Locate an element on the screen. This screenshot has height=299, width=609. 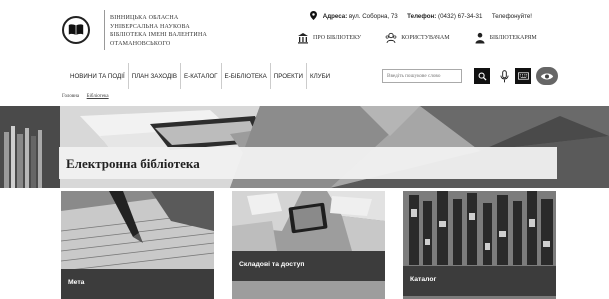
search-input: Введіть пошукове слово is located at coordinates (422, 76).